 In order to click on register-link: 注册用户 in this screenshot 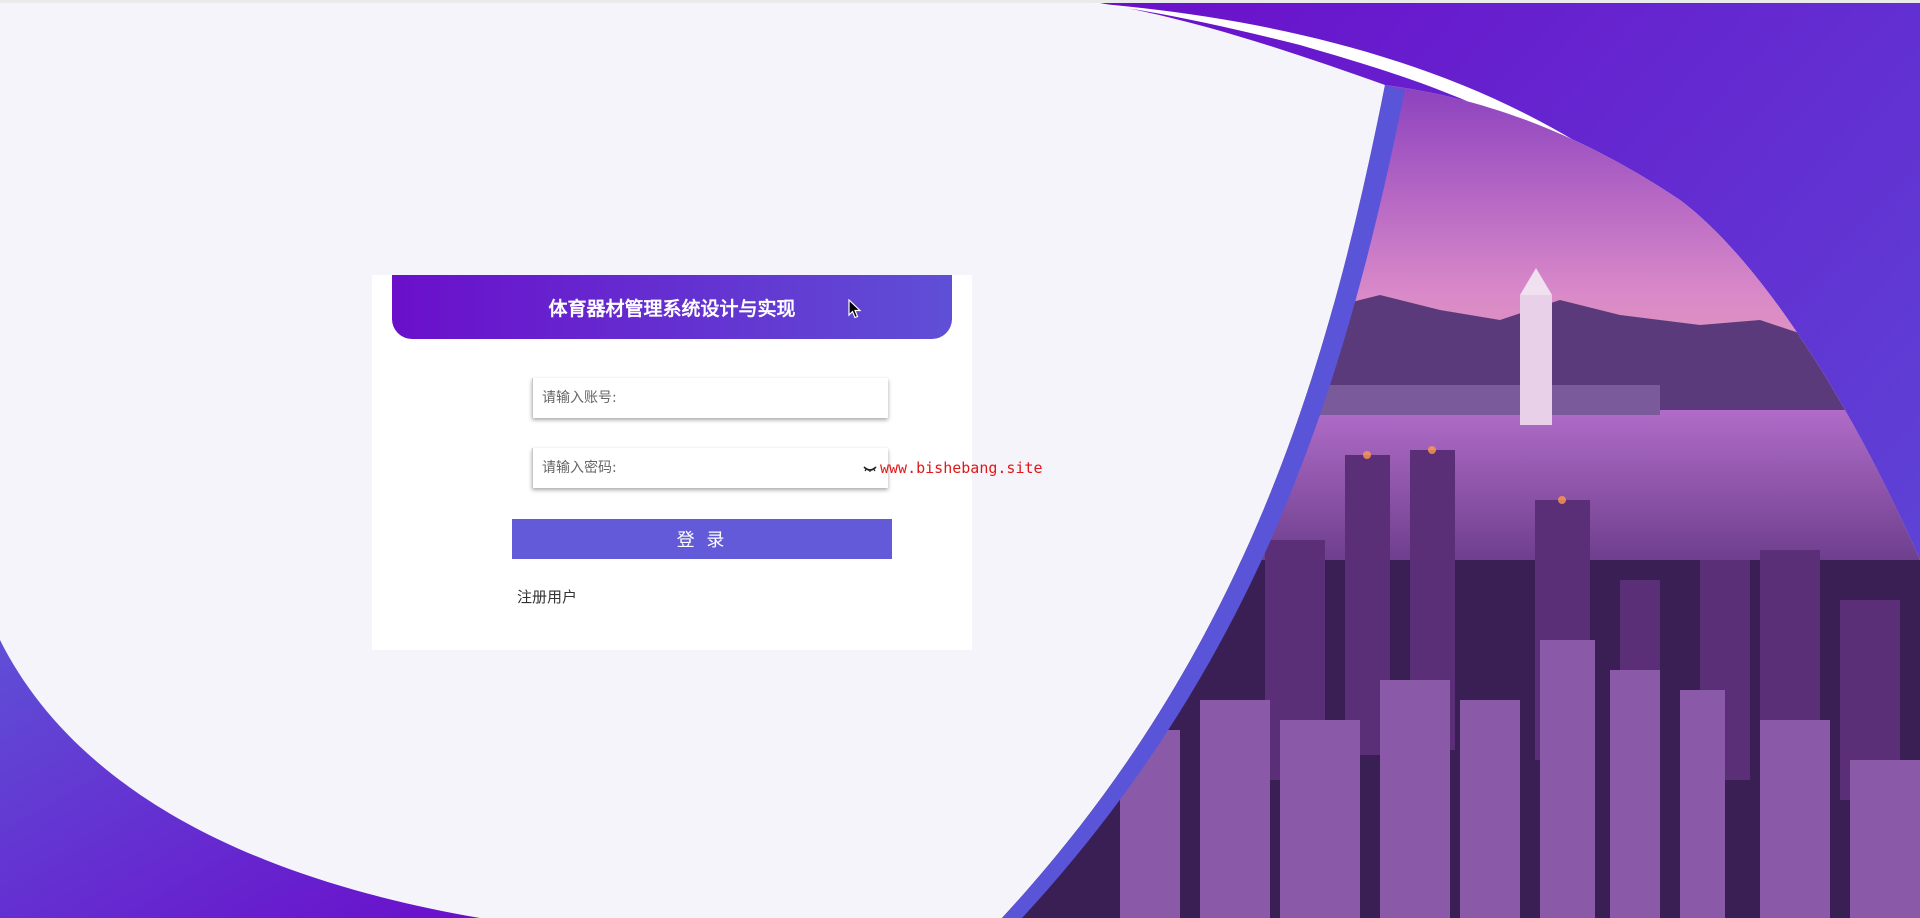, I will do `click(547, 596)`.